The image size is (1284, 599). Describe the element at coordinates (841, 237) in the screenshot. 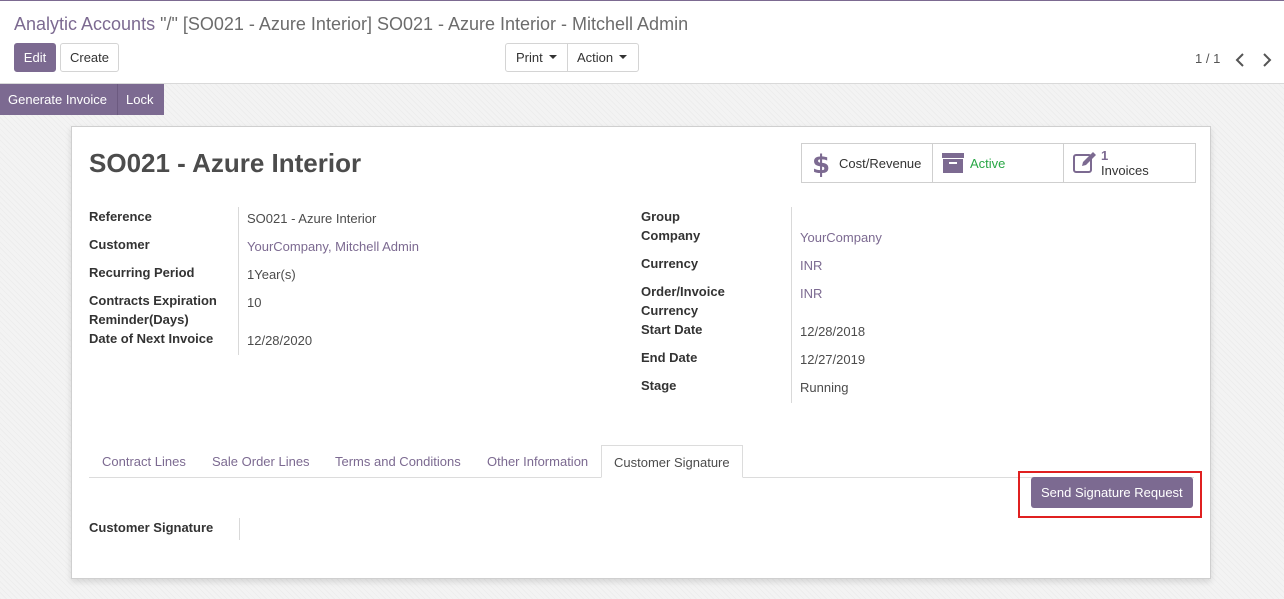

I see `company-value-link: YourCompany` at that location.